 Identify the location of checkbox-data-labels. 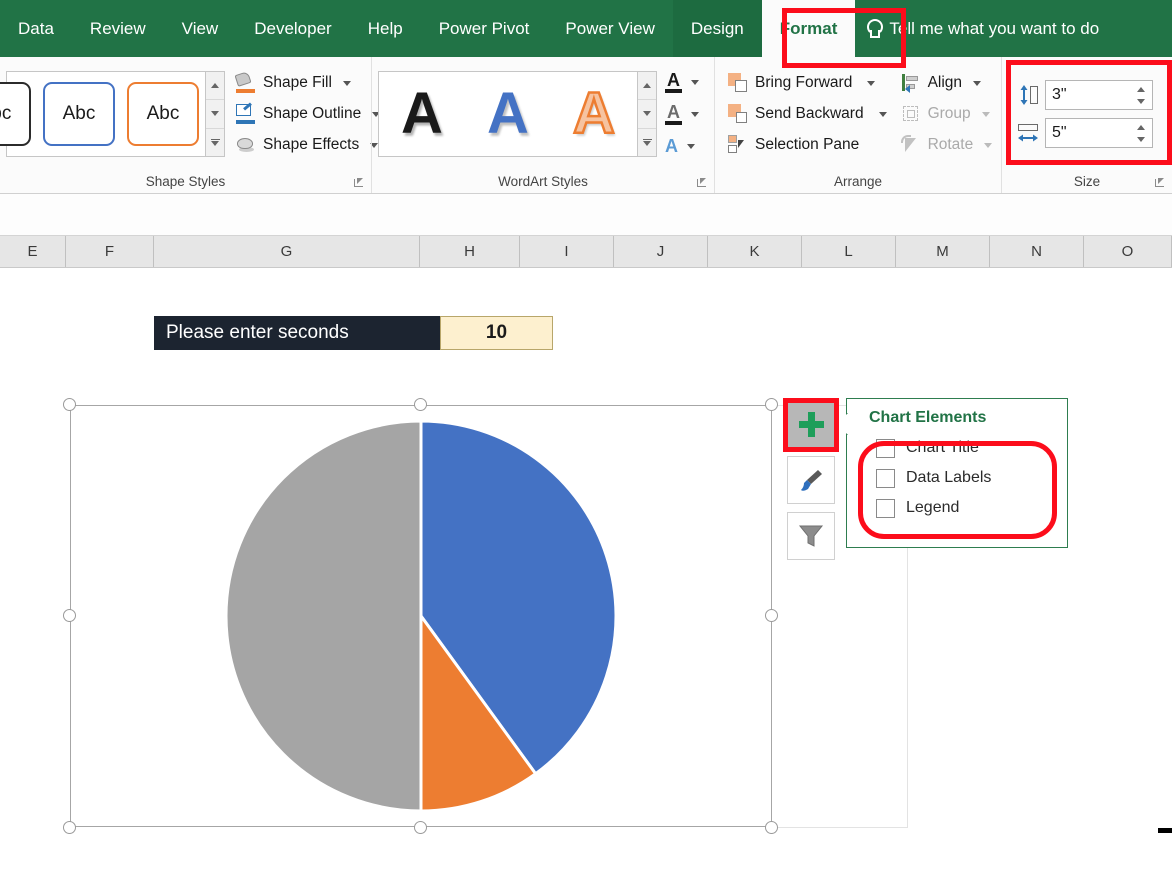
(885, 478).